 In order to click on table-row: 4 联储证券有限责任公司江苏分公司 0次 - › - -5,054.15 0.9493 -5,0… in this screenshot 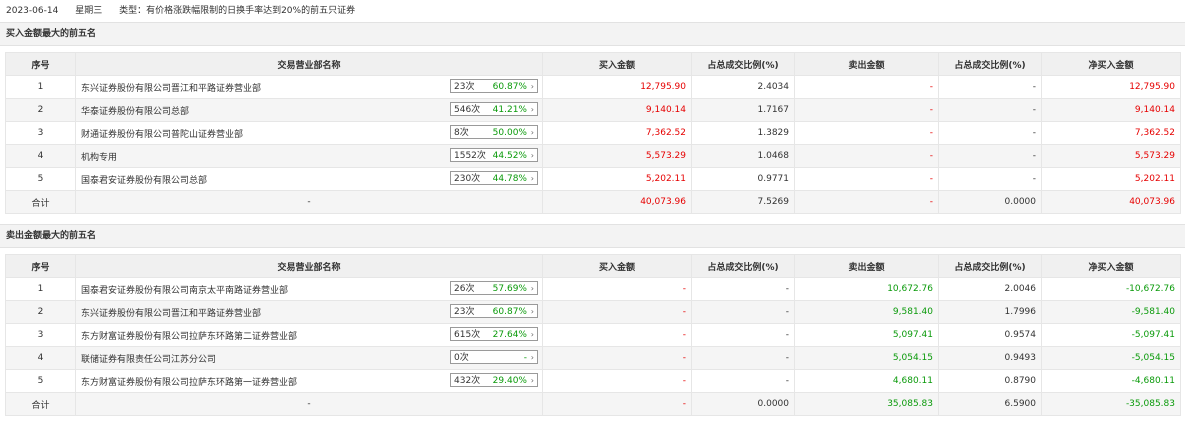, I will do `click(593, 358)`.